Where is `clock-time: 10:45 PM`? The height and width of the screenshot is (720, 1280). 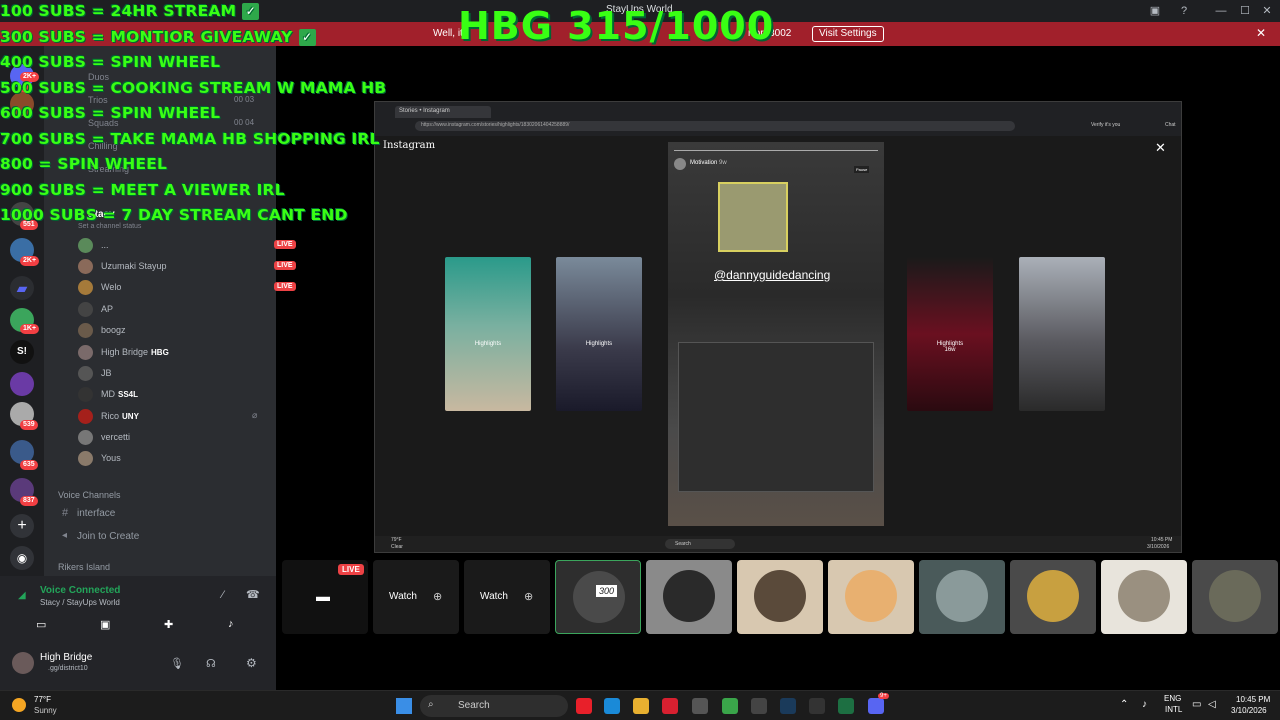
clock-time: 10:45 PM is located at coordinates (1253, 699).